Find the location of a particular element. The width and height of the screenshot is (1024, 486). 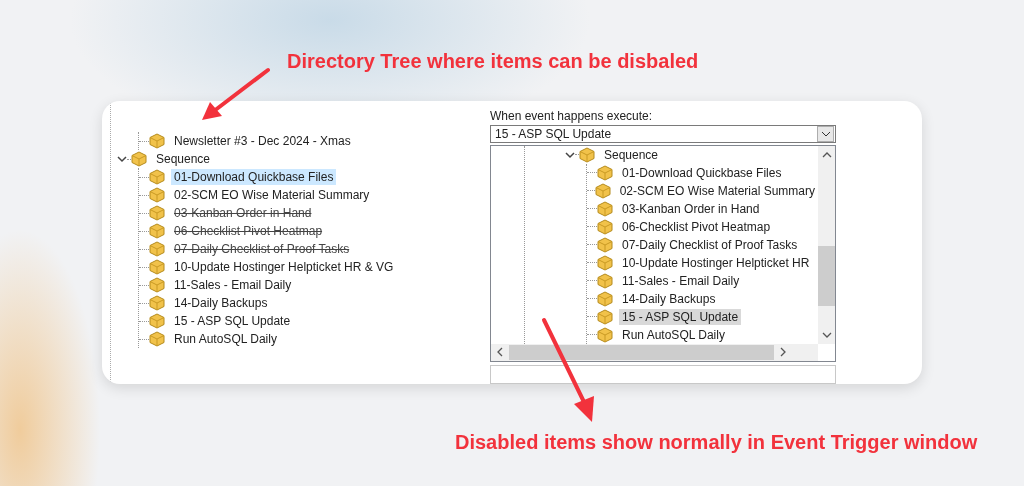

callout-text: Disabled items show normally in Event Trigger window is located at coordinates (716, 442).